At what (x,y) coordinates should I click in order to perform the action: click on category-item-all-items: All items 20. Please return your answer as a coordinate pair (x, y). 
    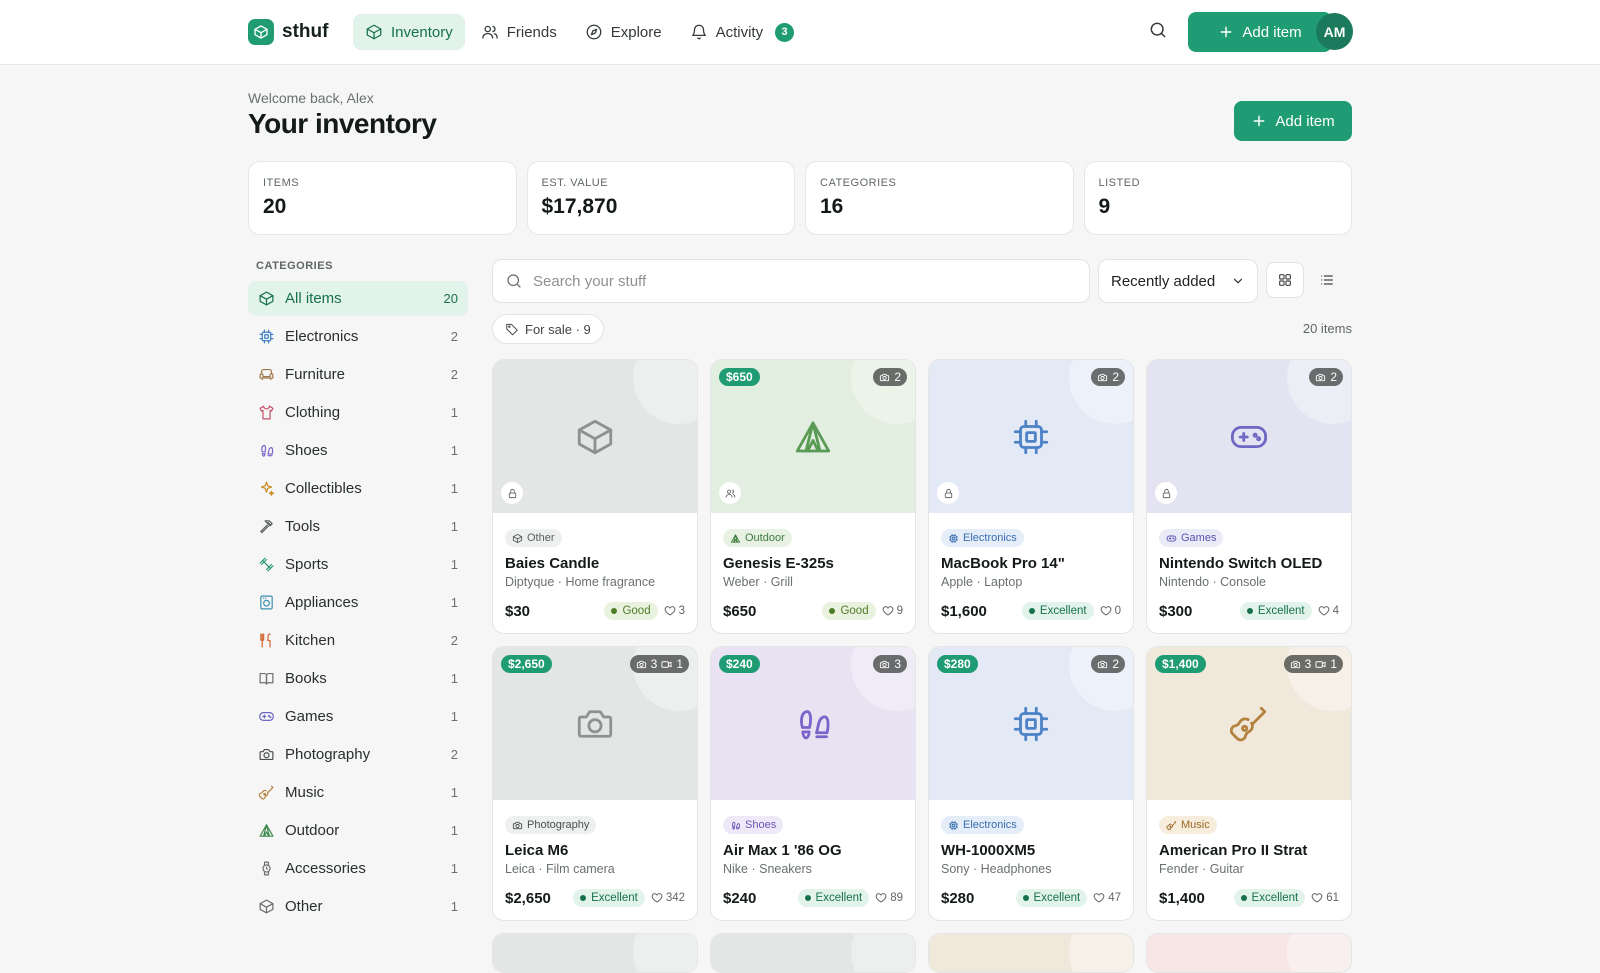
    Looking at the image, I should click on (358, 298).